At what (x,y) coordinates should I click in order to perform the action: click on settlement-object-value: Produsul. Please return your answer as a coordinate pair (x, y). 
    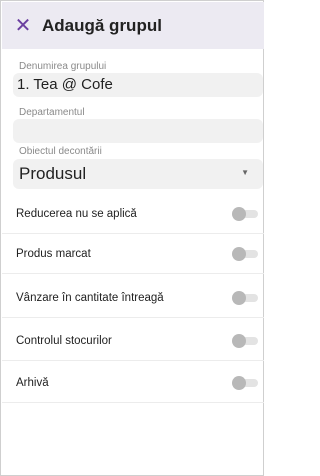
    Looking at the image, I should click on (53, 173).